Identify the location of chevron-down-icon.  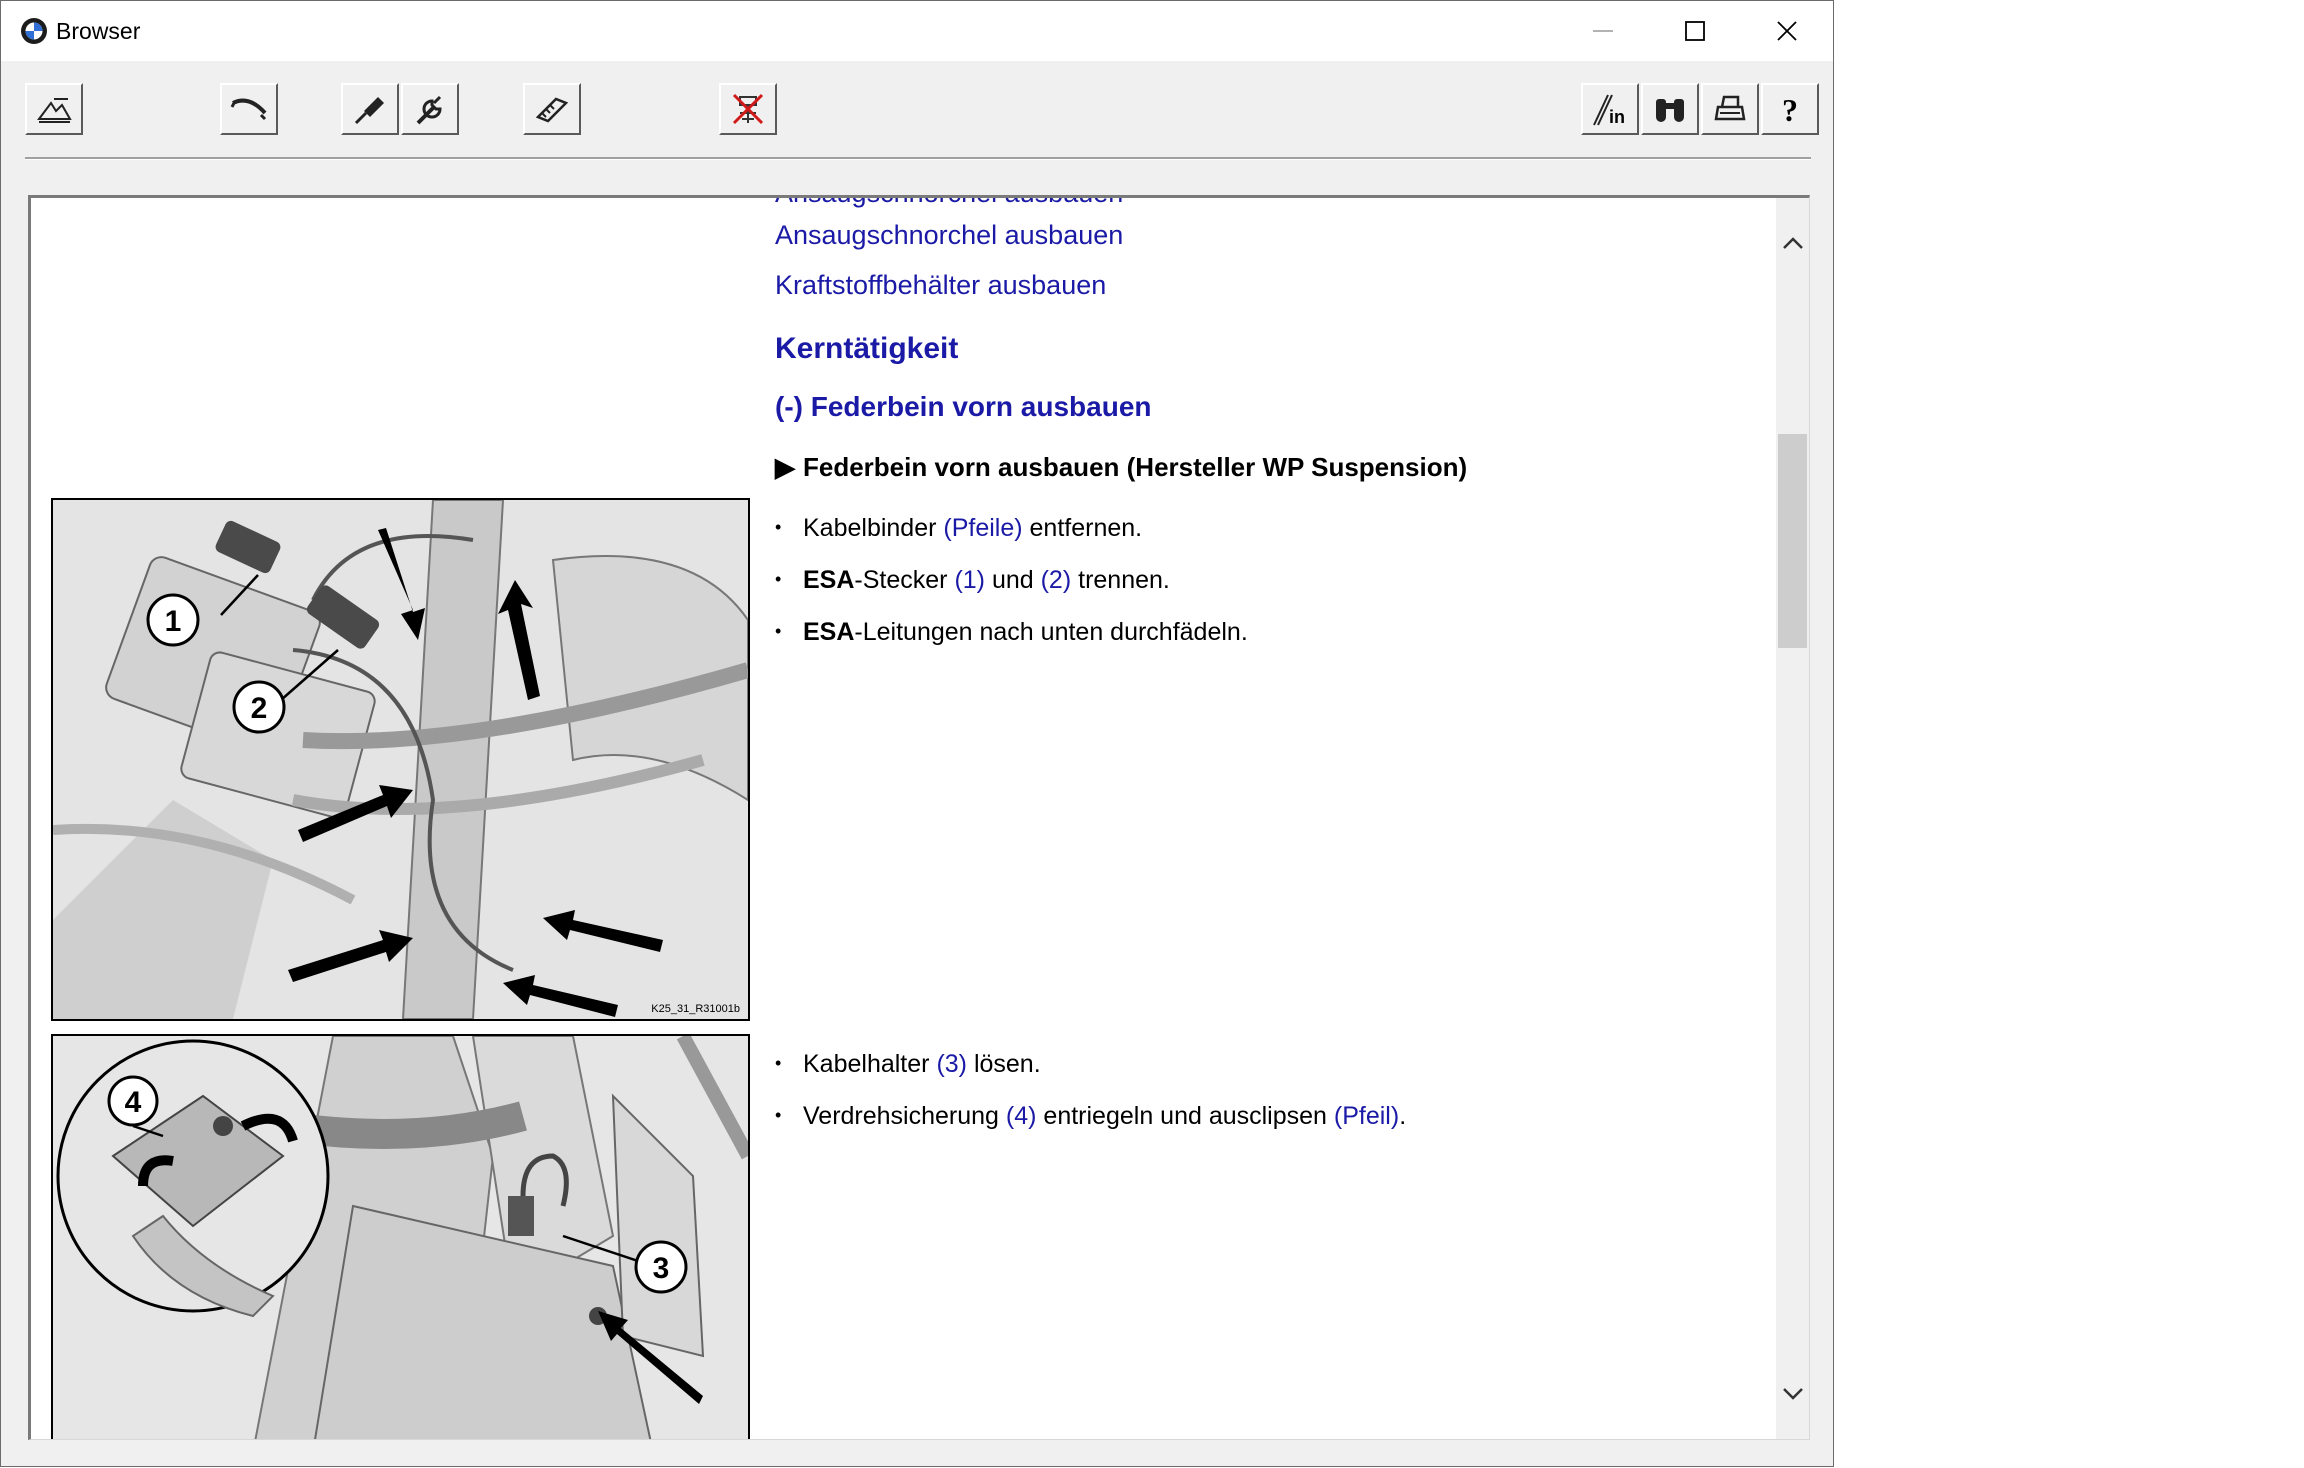
(1792, 1394).